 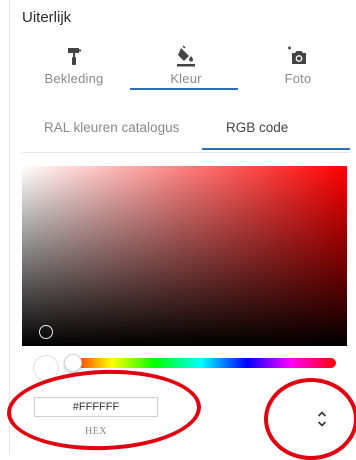 What do you see at coordinates (186, 78) in the screenshot?
I see `tab-kleur-label: Kleur` at bounding box center [186, 78].